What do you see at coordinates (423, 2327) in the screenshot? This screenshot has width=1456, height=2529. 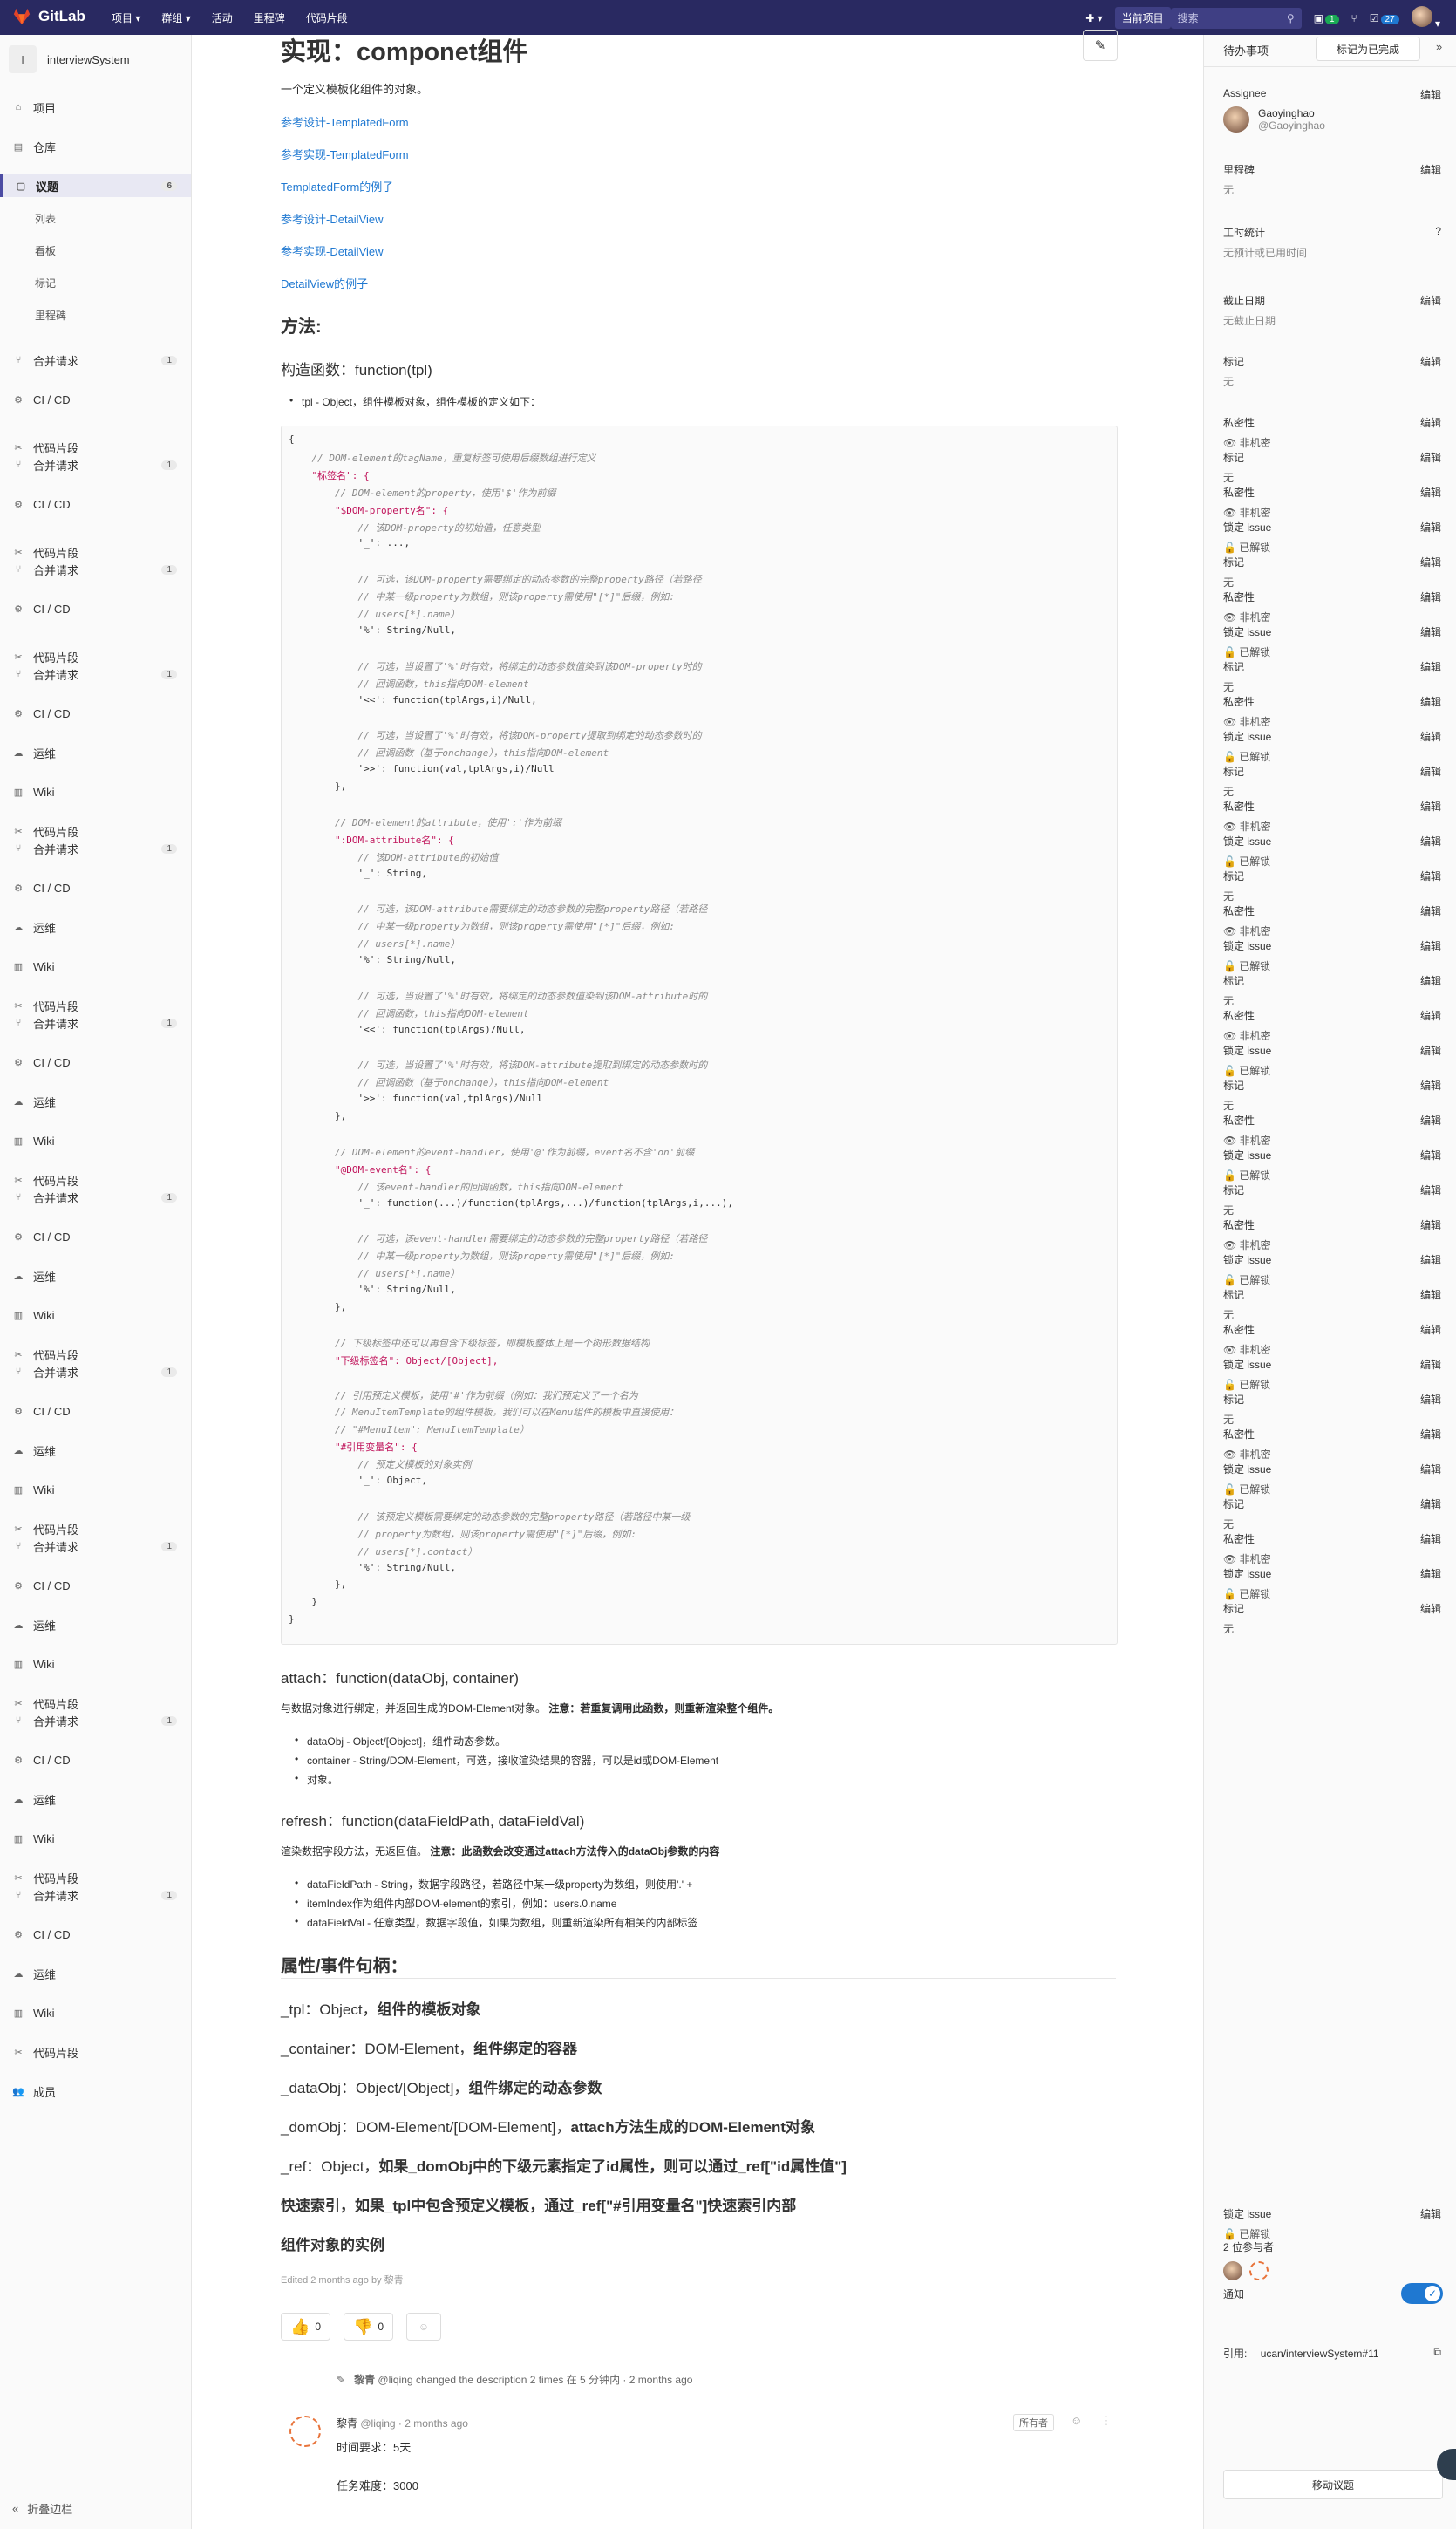 I see `add-reaction-button: ☺` at bounding box center [423, 2327].